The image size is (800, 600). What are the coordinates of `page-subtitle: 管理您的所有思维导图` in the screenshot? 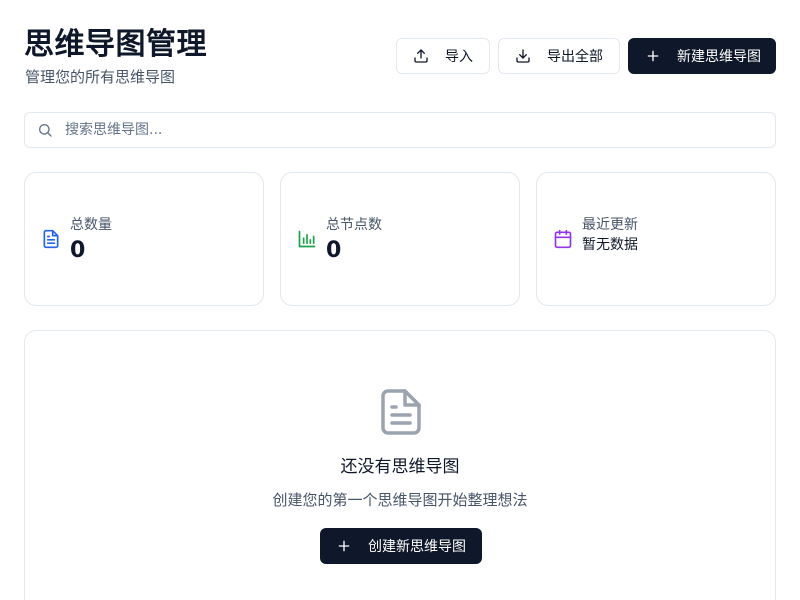 It's located at (100, 77).